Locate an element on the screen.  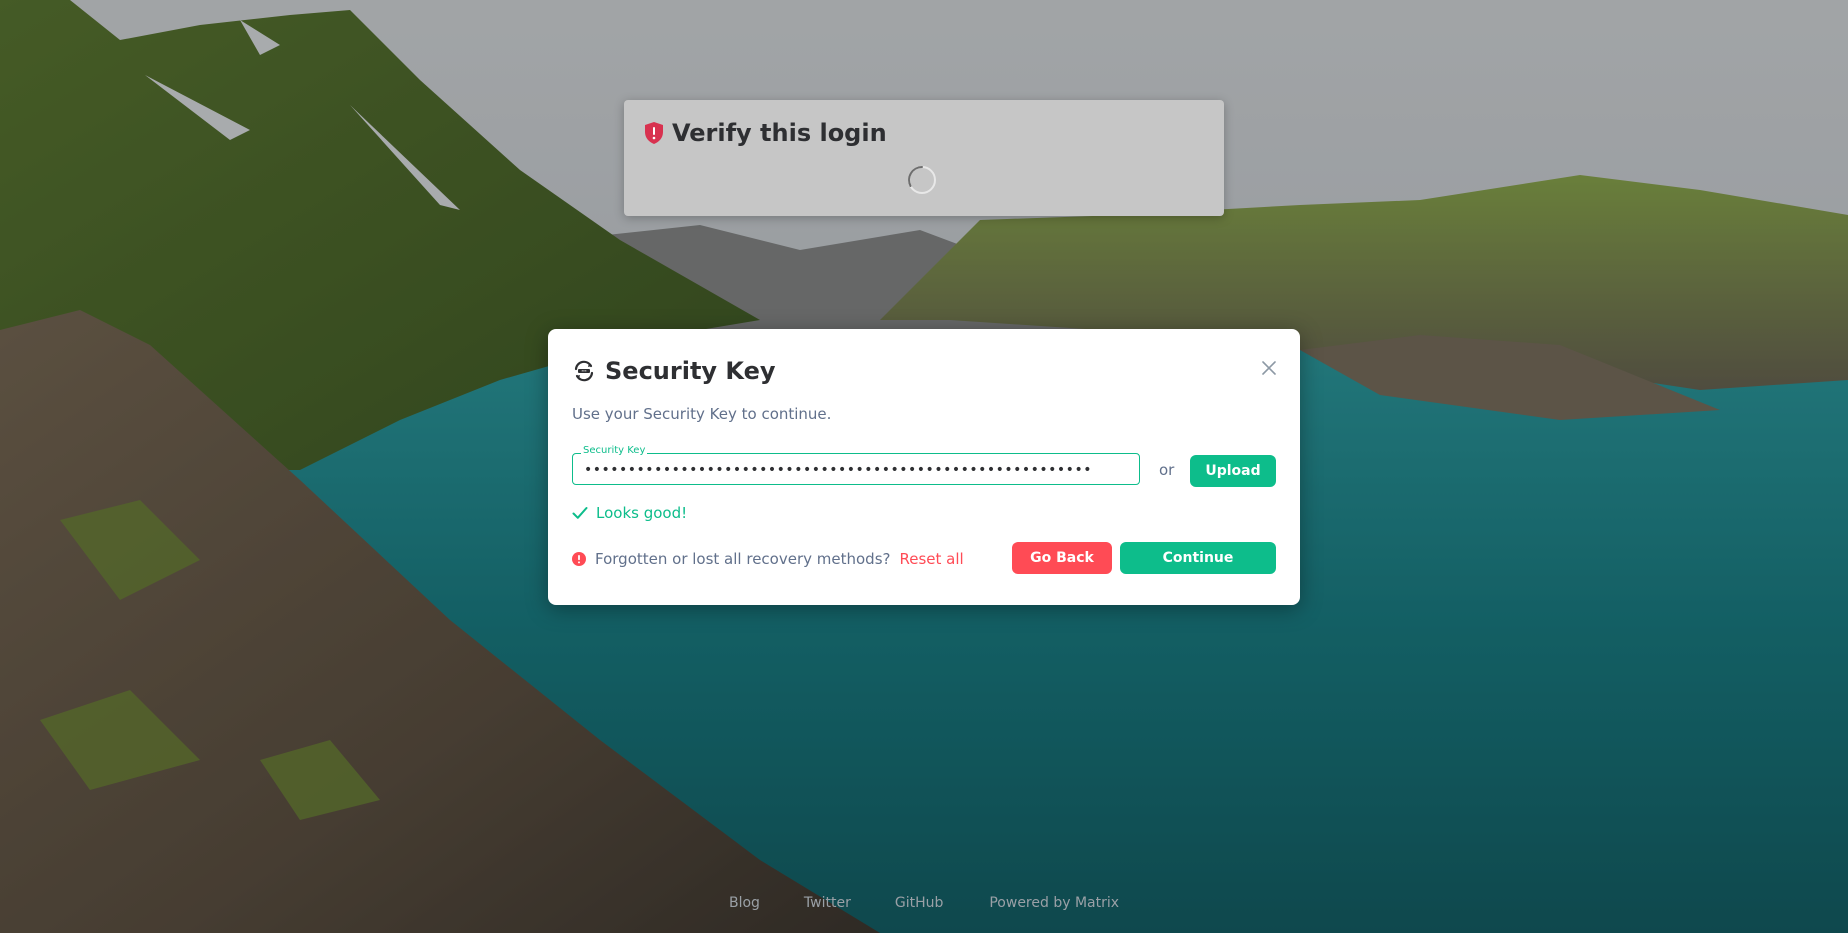
go-back-button: Go Back is located at coordinates (1062, 558).